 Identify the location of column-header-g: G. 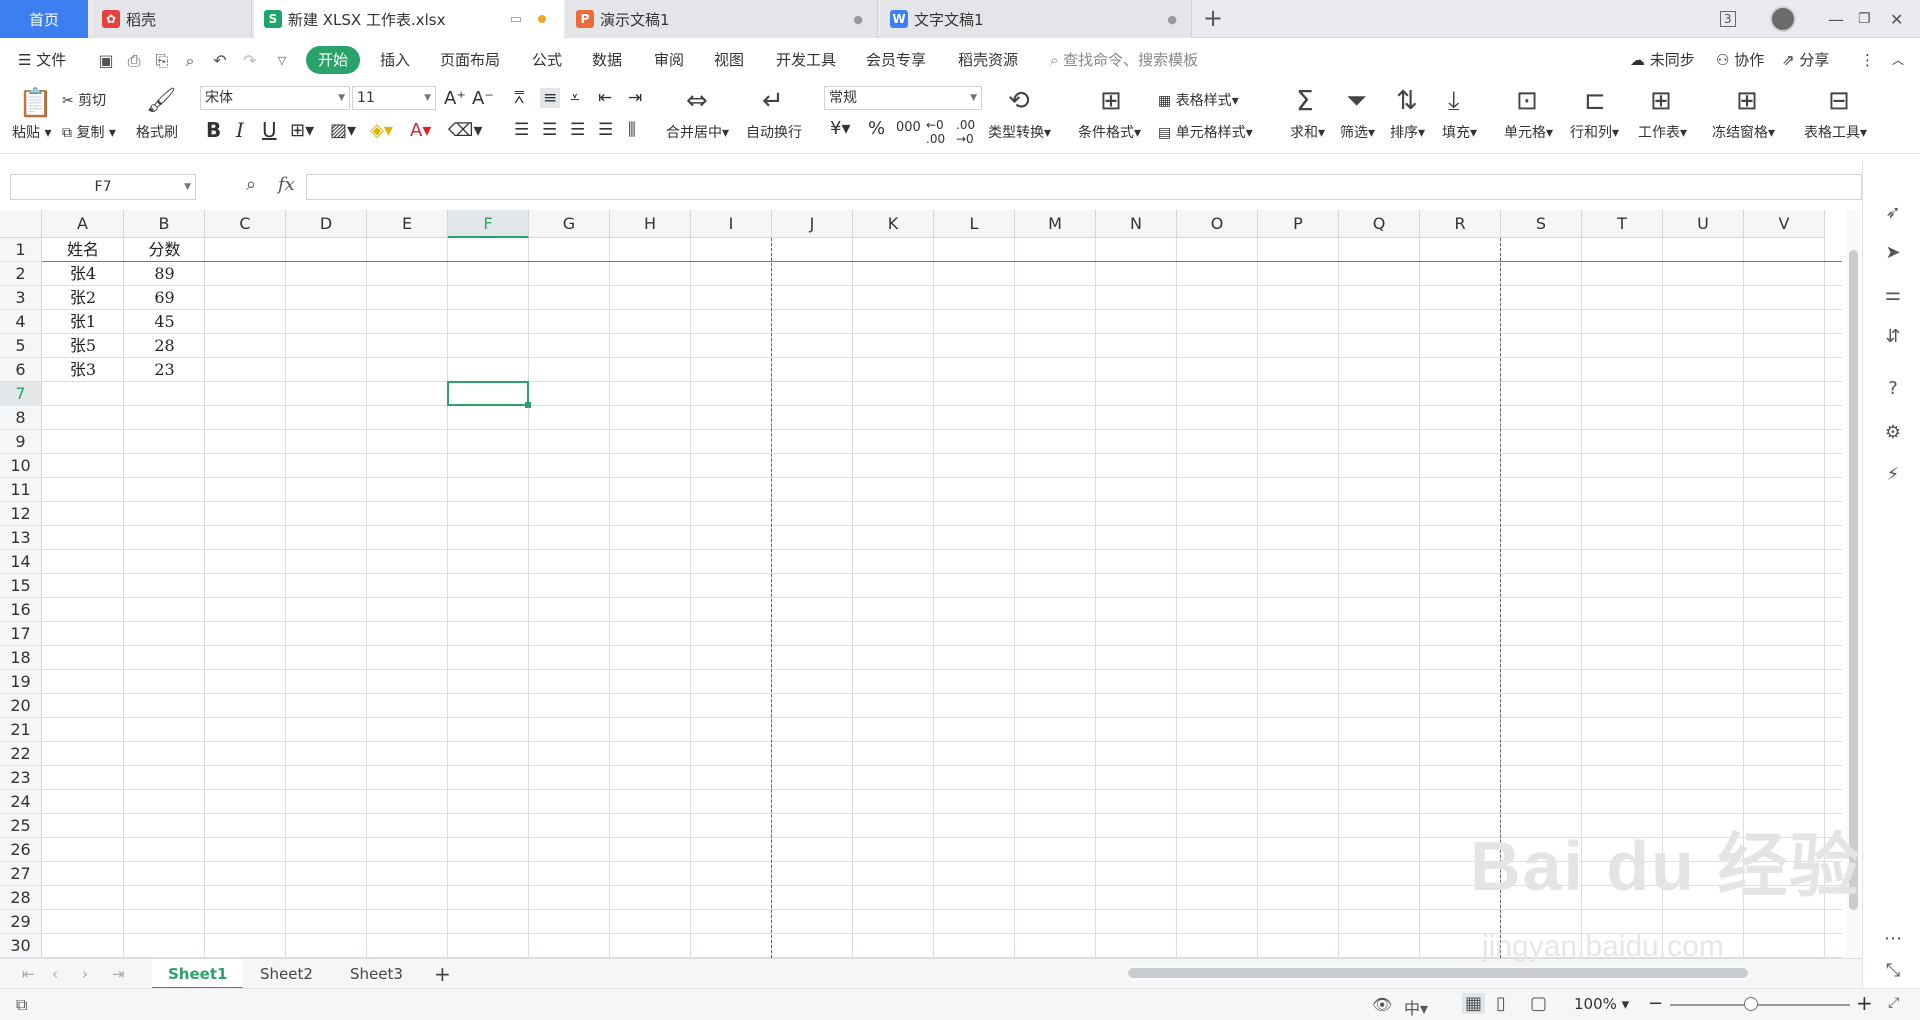
(569, 224).